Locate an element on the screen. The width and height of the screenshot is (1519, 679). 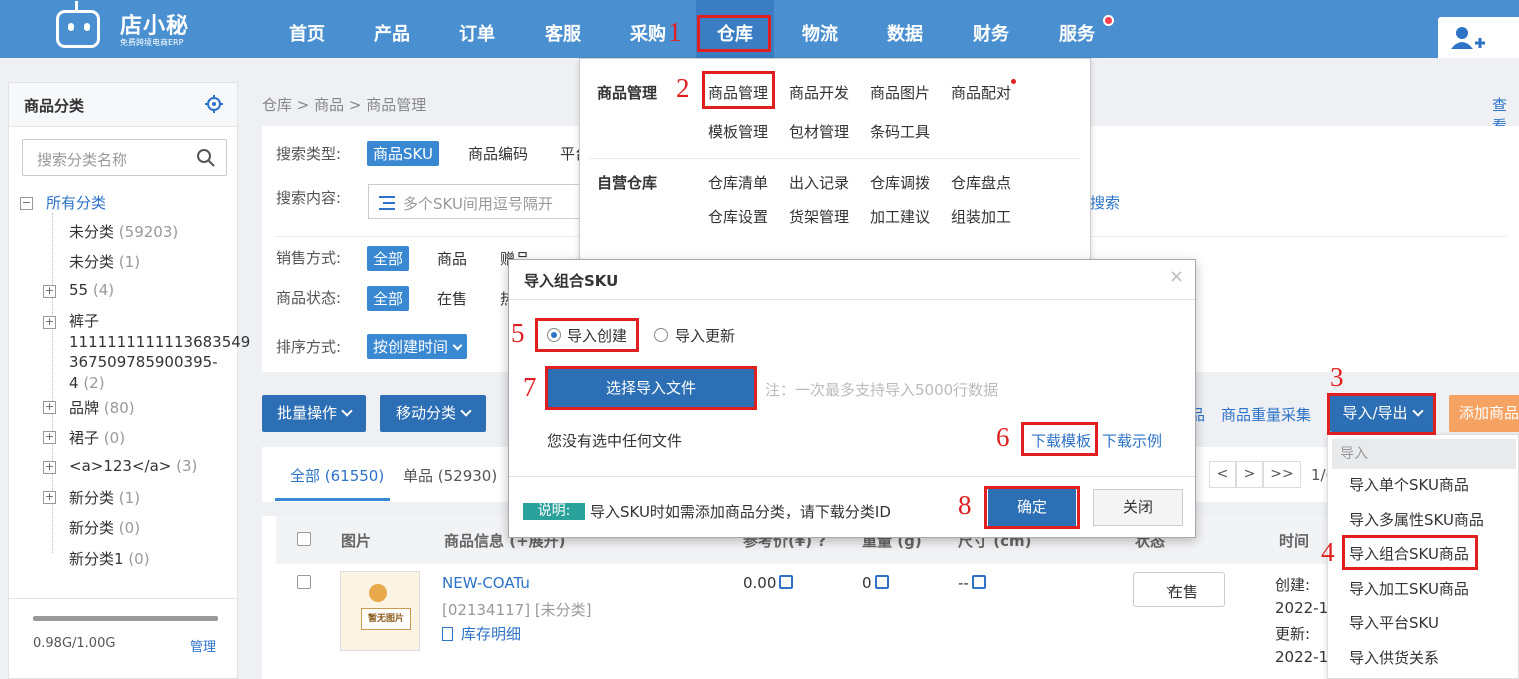
import-supply-relation: 导入供货关系 is located at coordinates (1394, 657).